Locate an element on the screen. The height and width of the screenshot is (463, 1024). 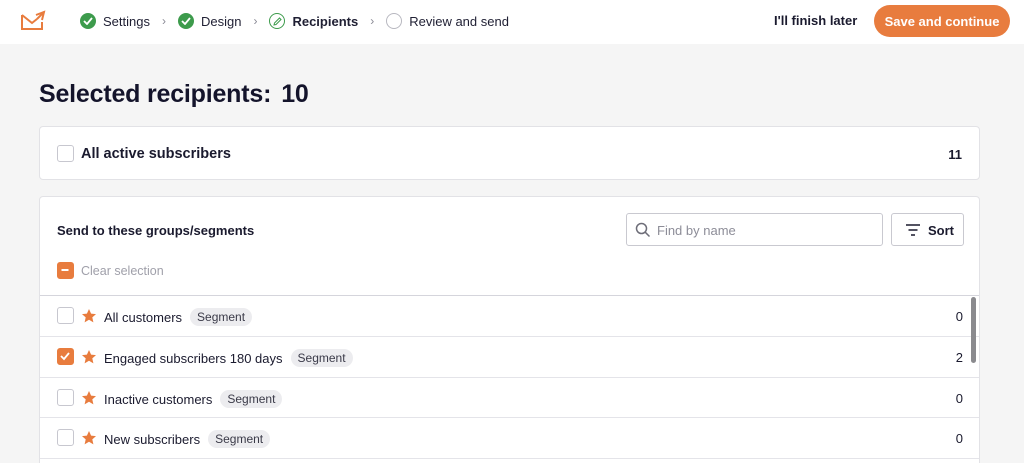
sort-button: Sort is located at coordinates (927, 229).